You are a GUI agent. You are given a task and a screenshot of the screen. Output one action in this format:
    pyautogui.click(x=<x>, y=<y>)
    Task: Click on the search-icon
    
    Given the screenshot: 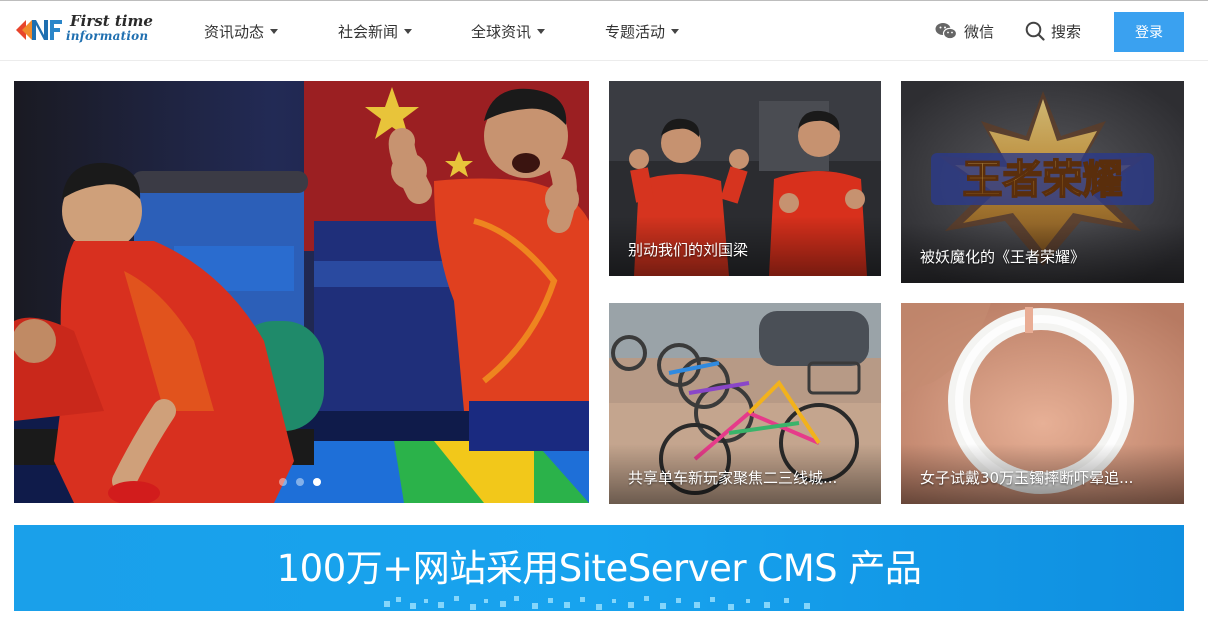 What is the action you would take?
    pyautogui.click(x=1035, y=31)
    